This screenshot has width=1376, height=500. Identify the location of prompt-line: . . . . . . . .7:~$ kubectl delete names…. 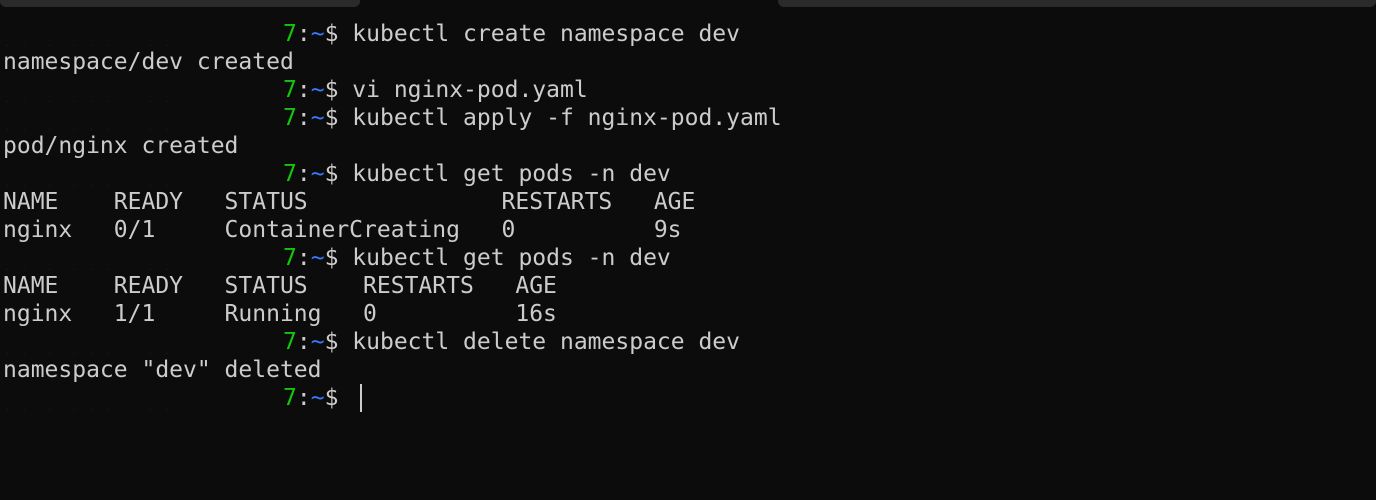
(689, 342).